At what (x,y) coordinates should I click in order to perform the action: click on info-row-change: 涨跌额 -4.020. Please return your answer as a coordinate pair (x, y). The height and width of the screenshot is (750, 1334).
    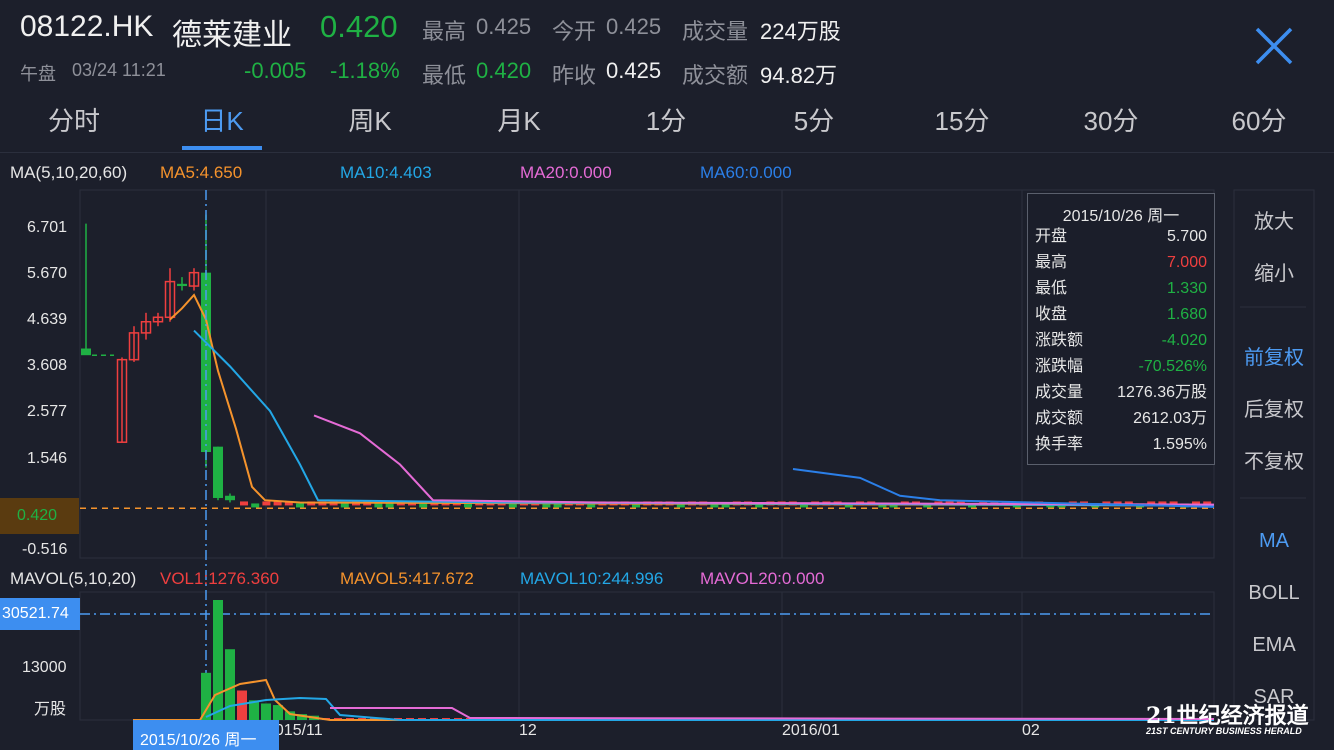
    Looking at the image, I should click on (1121, 341).